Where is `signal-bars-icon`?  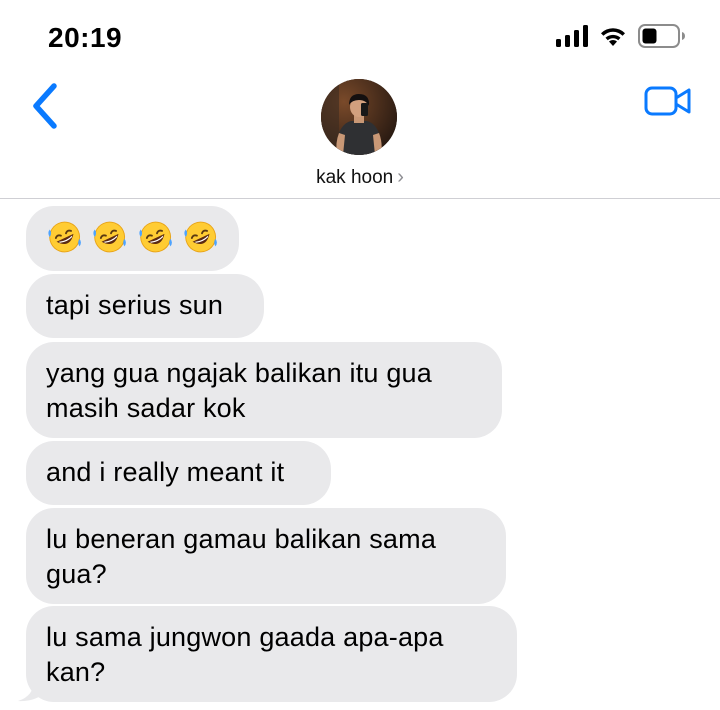
signal-bars-icon is located at coordinates (572, 36).